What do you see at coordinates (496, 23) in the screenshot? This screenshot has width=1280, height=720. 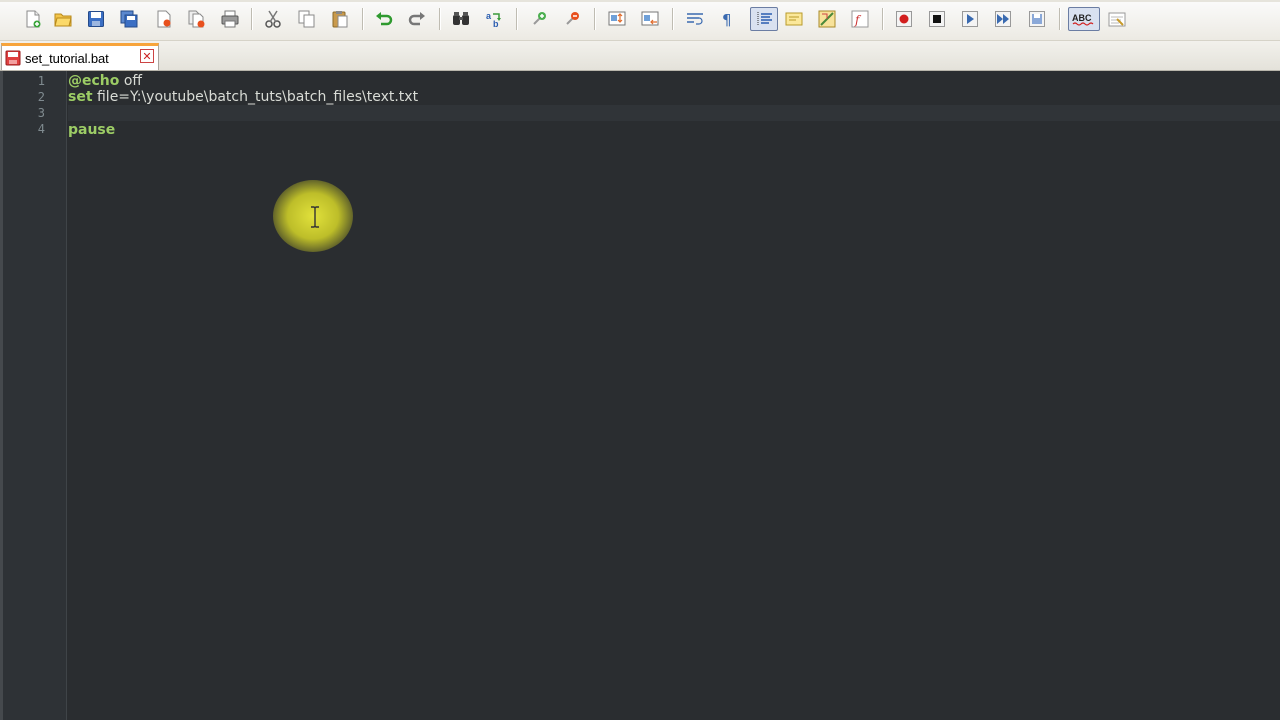 I see `svg-text: b` at bounding box center [496, 23].